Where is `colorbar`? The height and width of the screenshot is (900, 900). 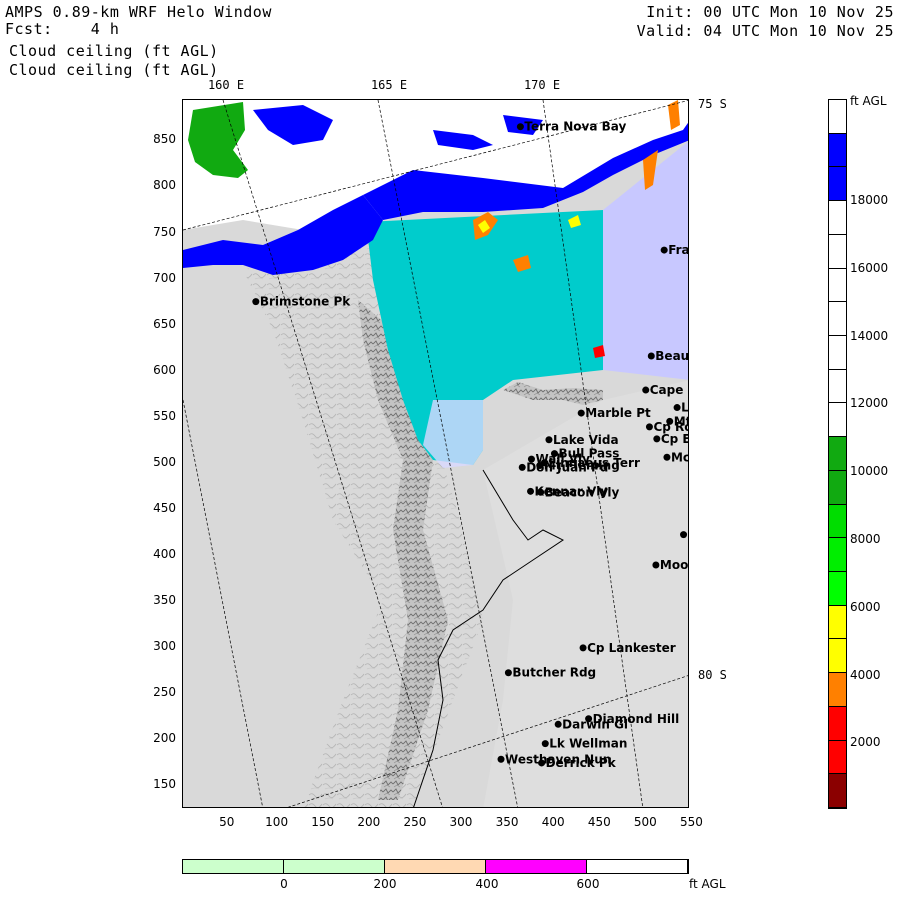 colorbar is located at coordinates (837, 454).